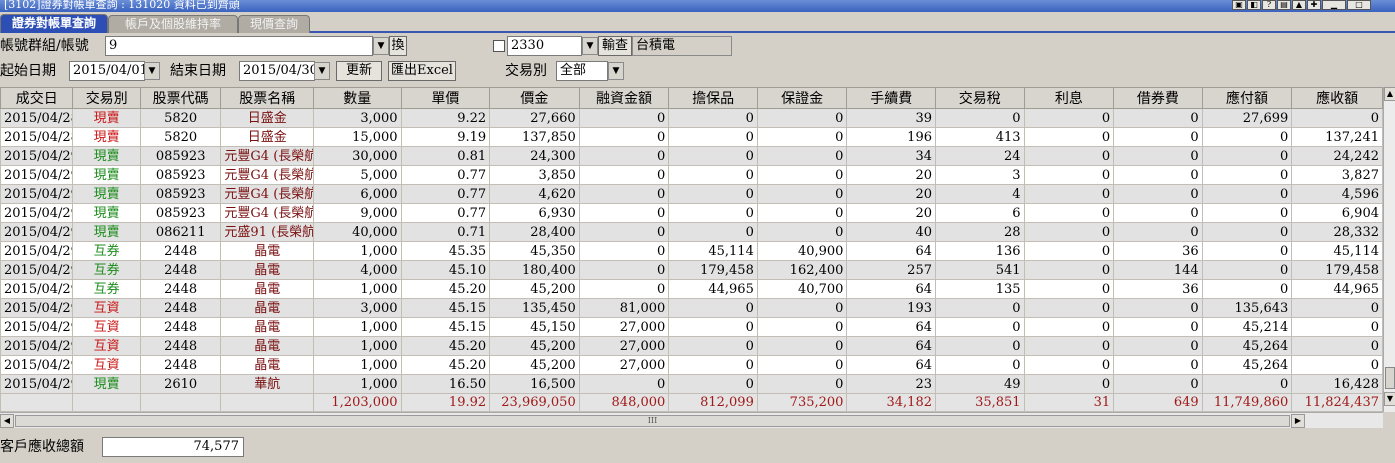 The image size is (1395, 463). I want to click on total-type, so click(106, 402).